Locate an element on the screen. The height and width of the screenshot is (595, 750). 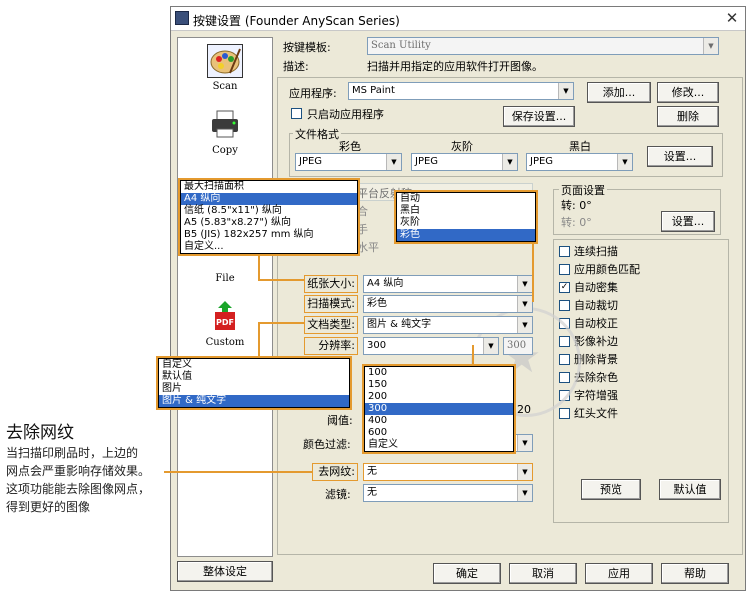
page-settings-label: 页面设置 is located at coordinates (583, 190).